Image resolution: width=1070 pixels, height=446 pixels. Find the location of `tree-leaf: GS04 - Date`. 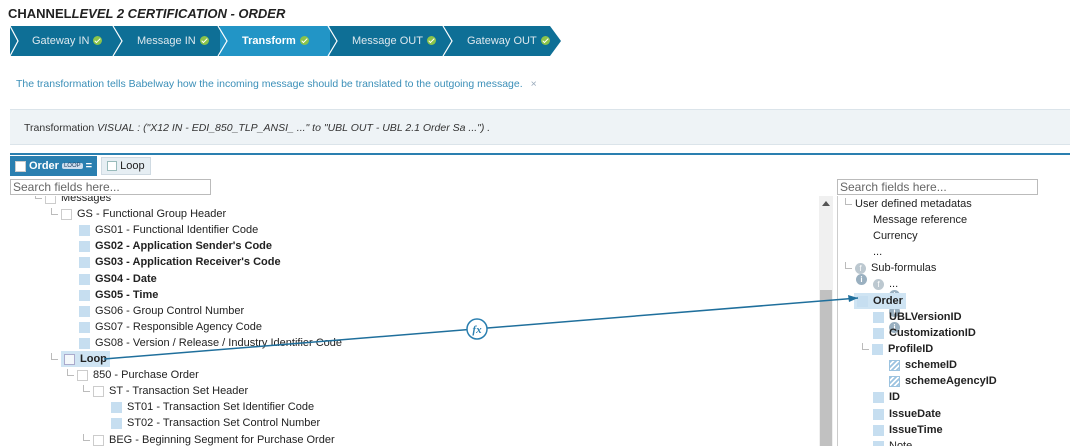

tree-leaf: GS04 - Date is located at coordinates (118, 279).